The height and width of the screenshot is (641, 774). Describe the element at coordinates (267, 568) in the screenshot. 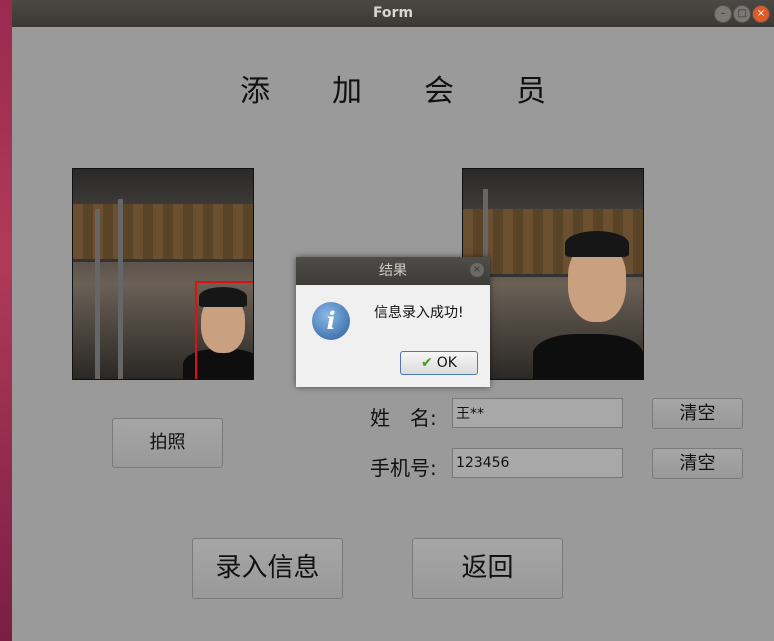

I see `submit-info-button: 录入信息` at that location.